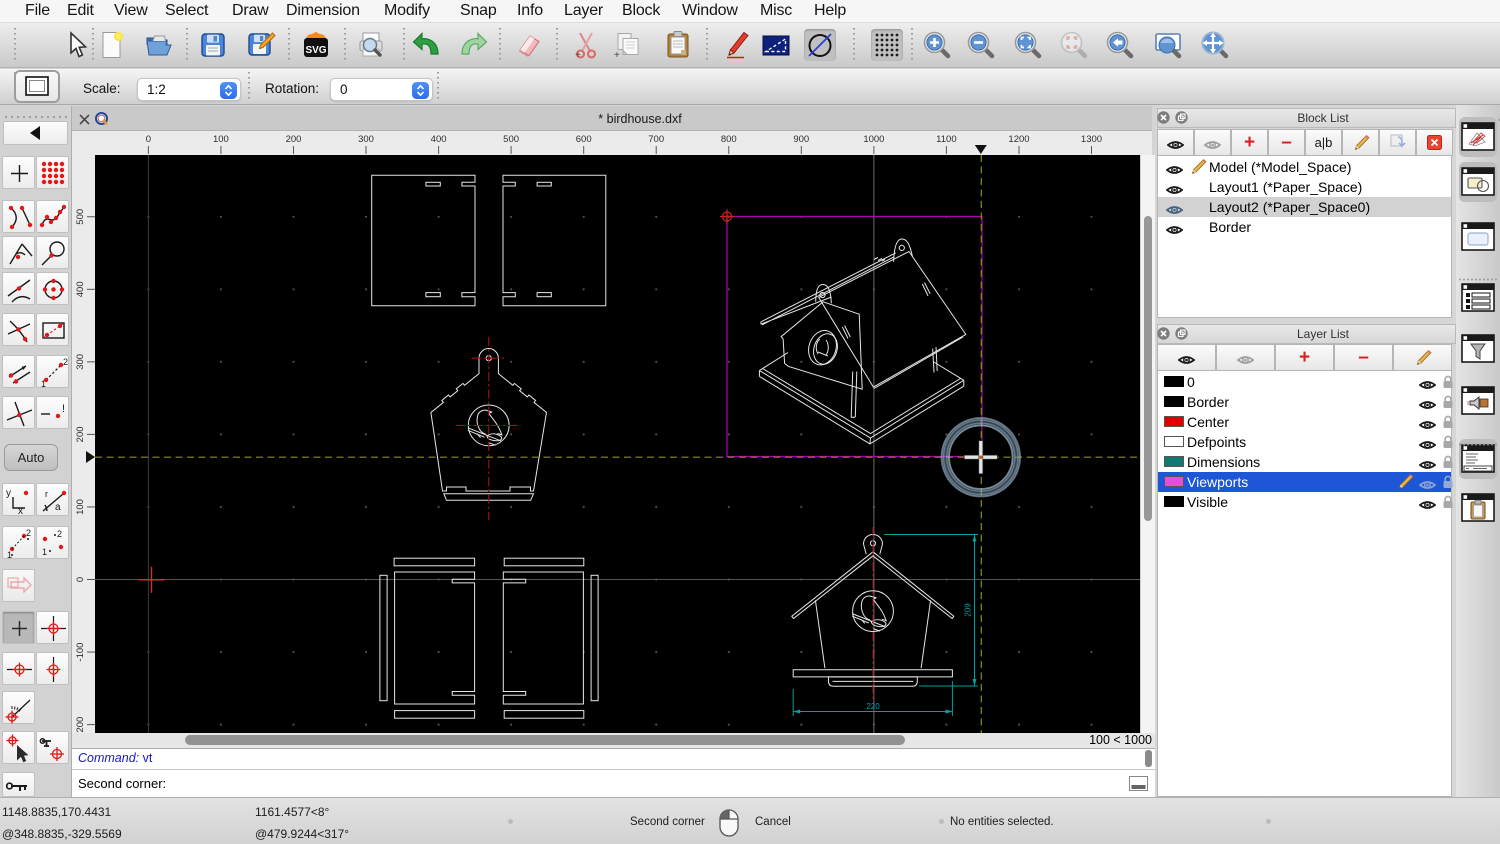  Describe the element at coordinates (801, 139) in the screenshot. I see `svg-text: 900` at that location.